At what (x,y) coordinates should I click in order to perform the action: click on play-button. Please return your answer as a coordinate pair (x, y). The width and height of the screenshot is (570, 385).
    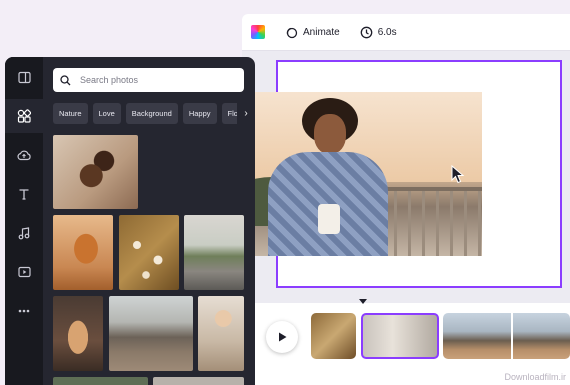
    Looking at the image, I should click on (282, 337).